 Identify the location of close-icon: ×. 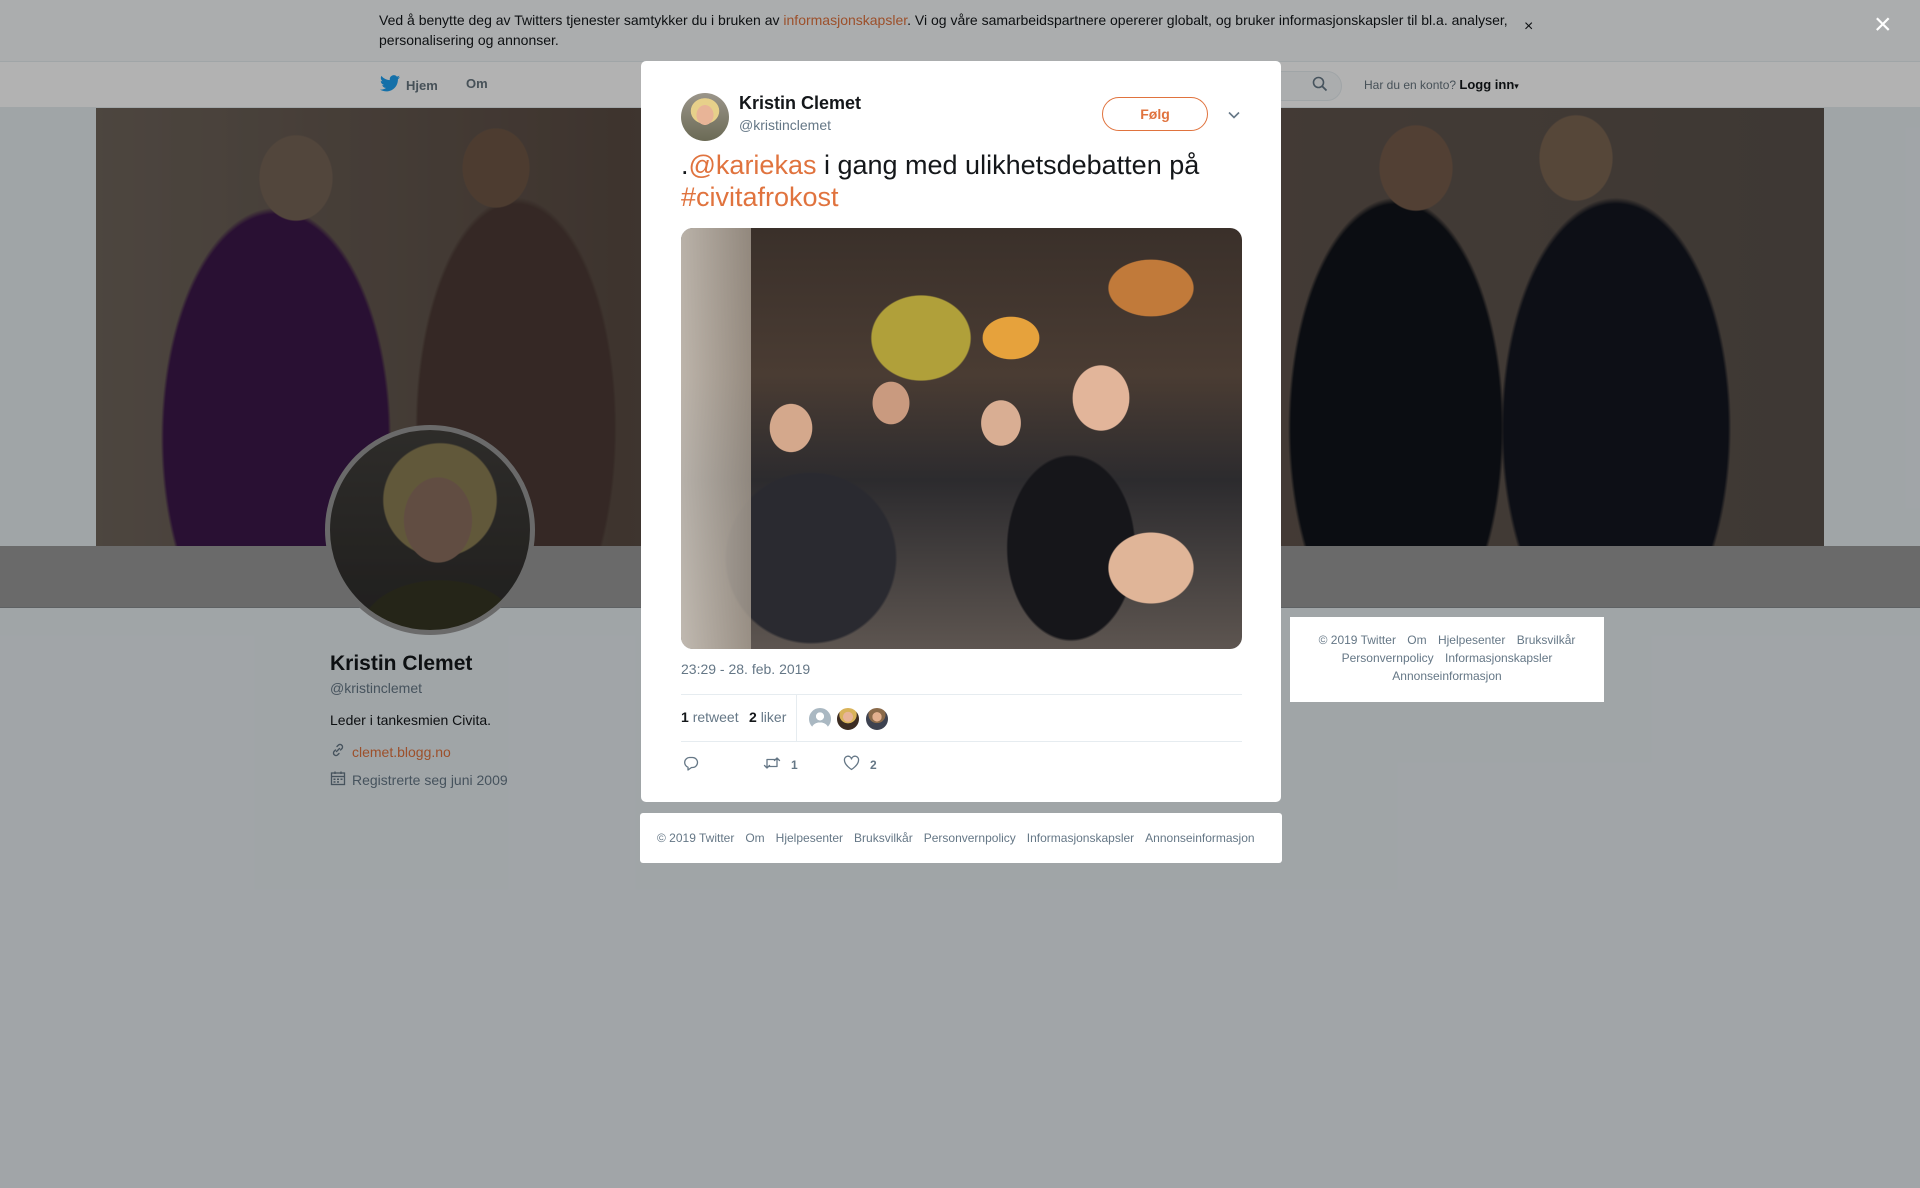
(1883, 25).